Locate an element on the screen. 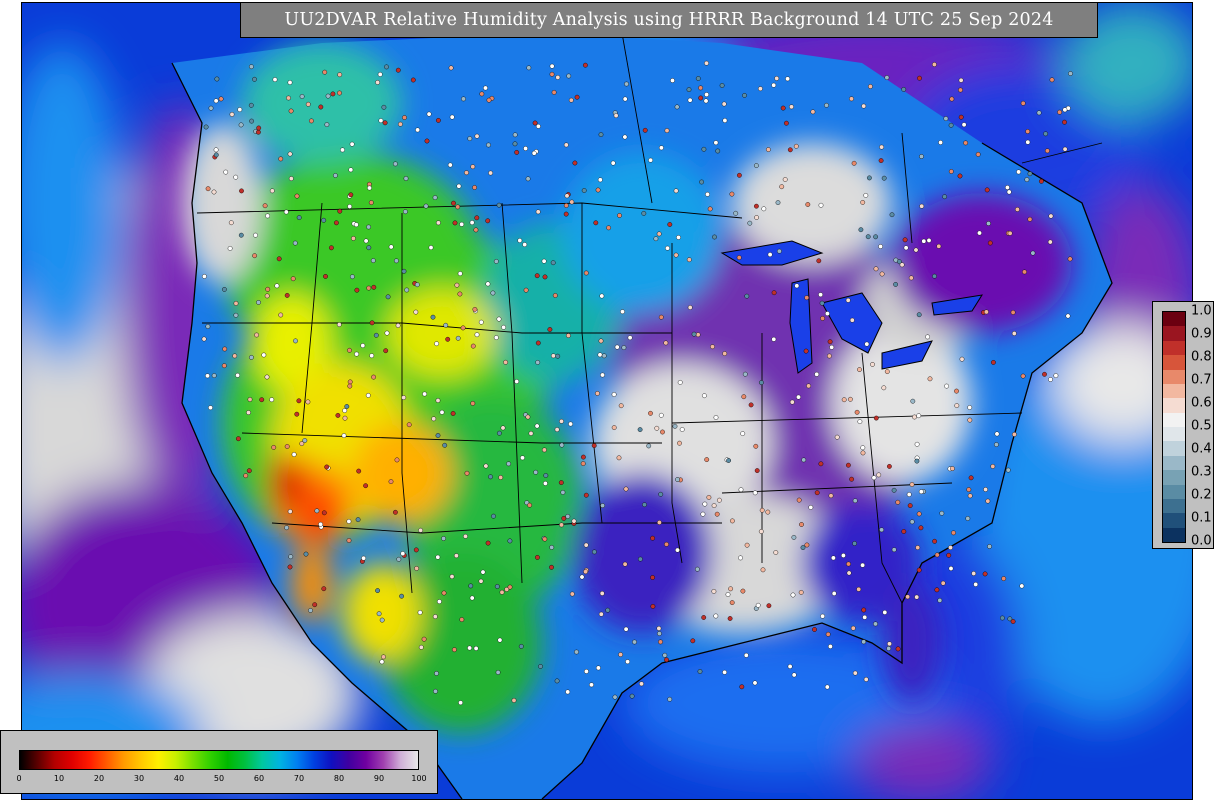 The height and width of the screenshot is (800, 1216). rh-colorbar is located at coordinates (219, 760).